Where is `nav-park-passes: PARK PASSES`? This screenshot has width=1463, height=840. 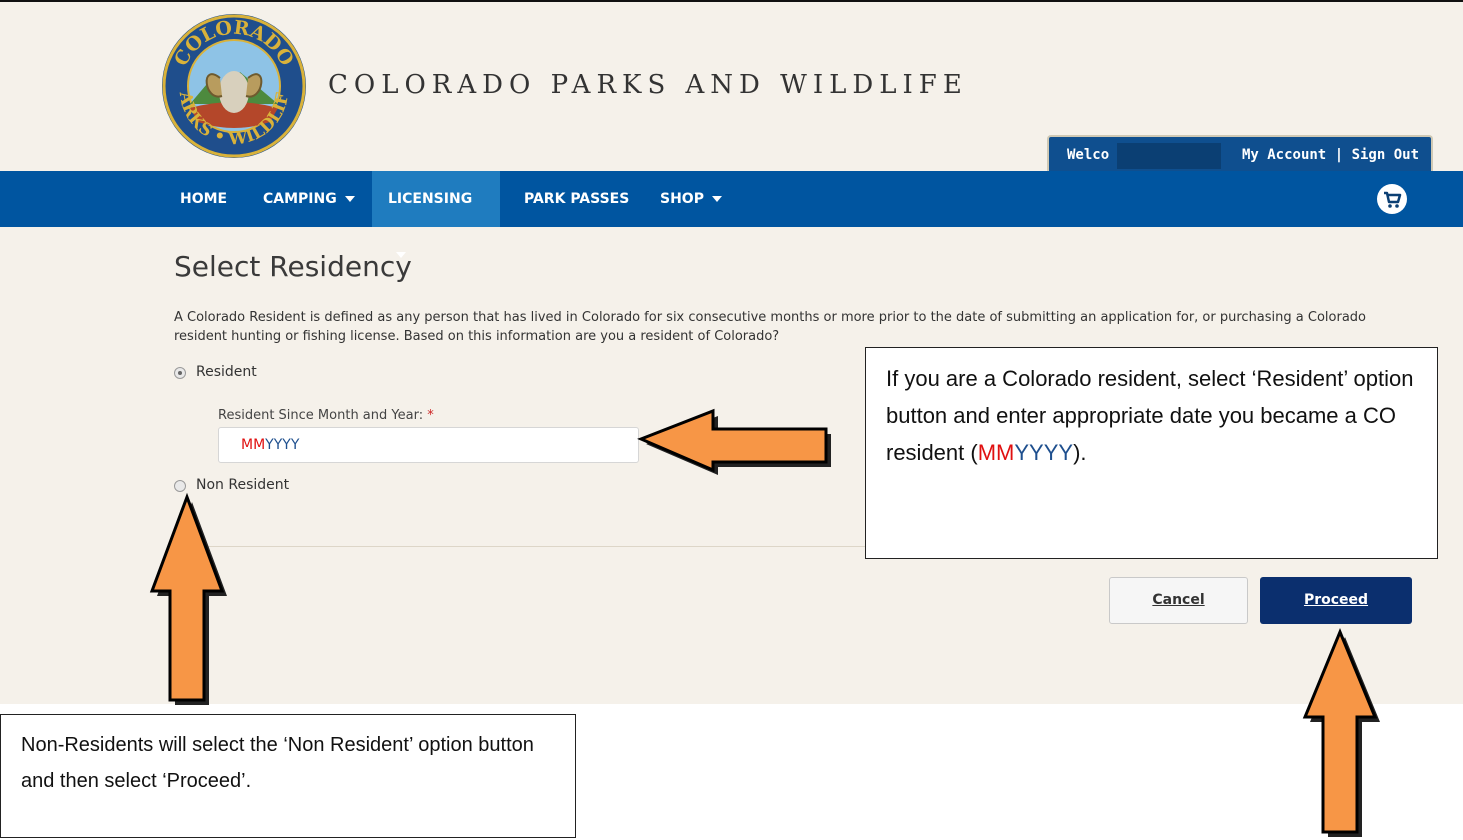
nav-park-passes: PARK PASSES is located at coordinates (576, 199).